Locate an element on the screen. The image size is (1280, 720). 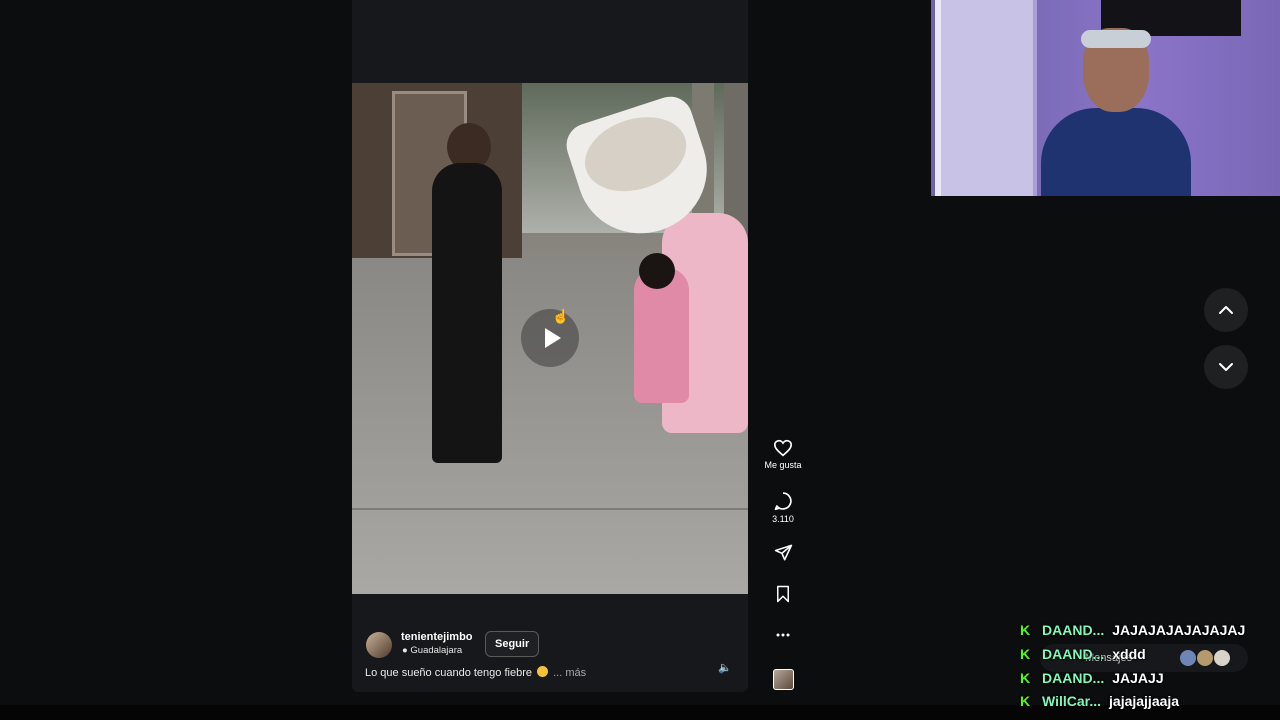
more-dots-icon is located at coordinates (783, 635).